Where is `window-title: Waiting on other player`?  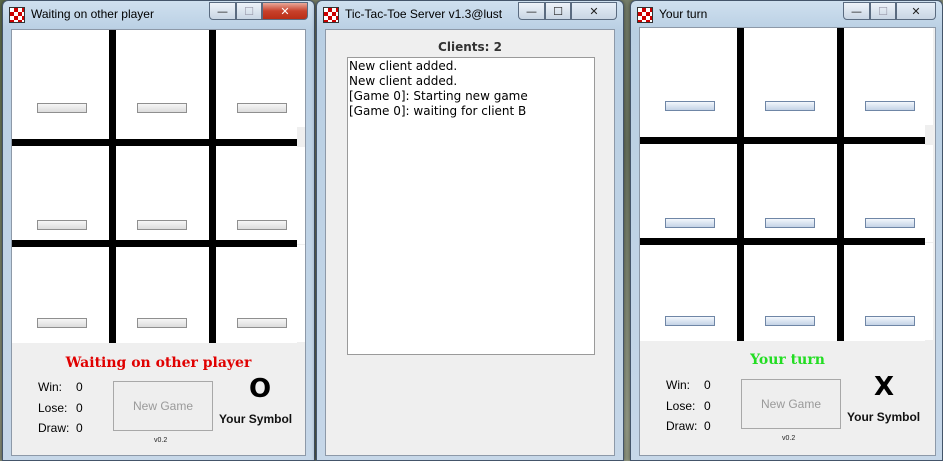 window-title: Waiting on other player is located at coordinates (92, 14).